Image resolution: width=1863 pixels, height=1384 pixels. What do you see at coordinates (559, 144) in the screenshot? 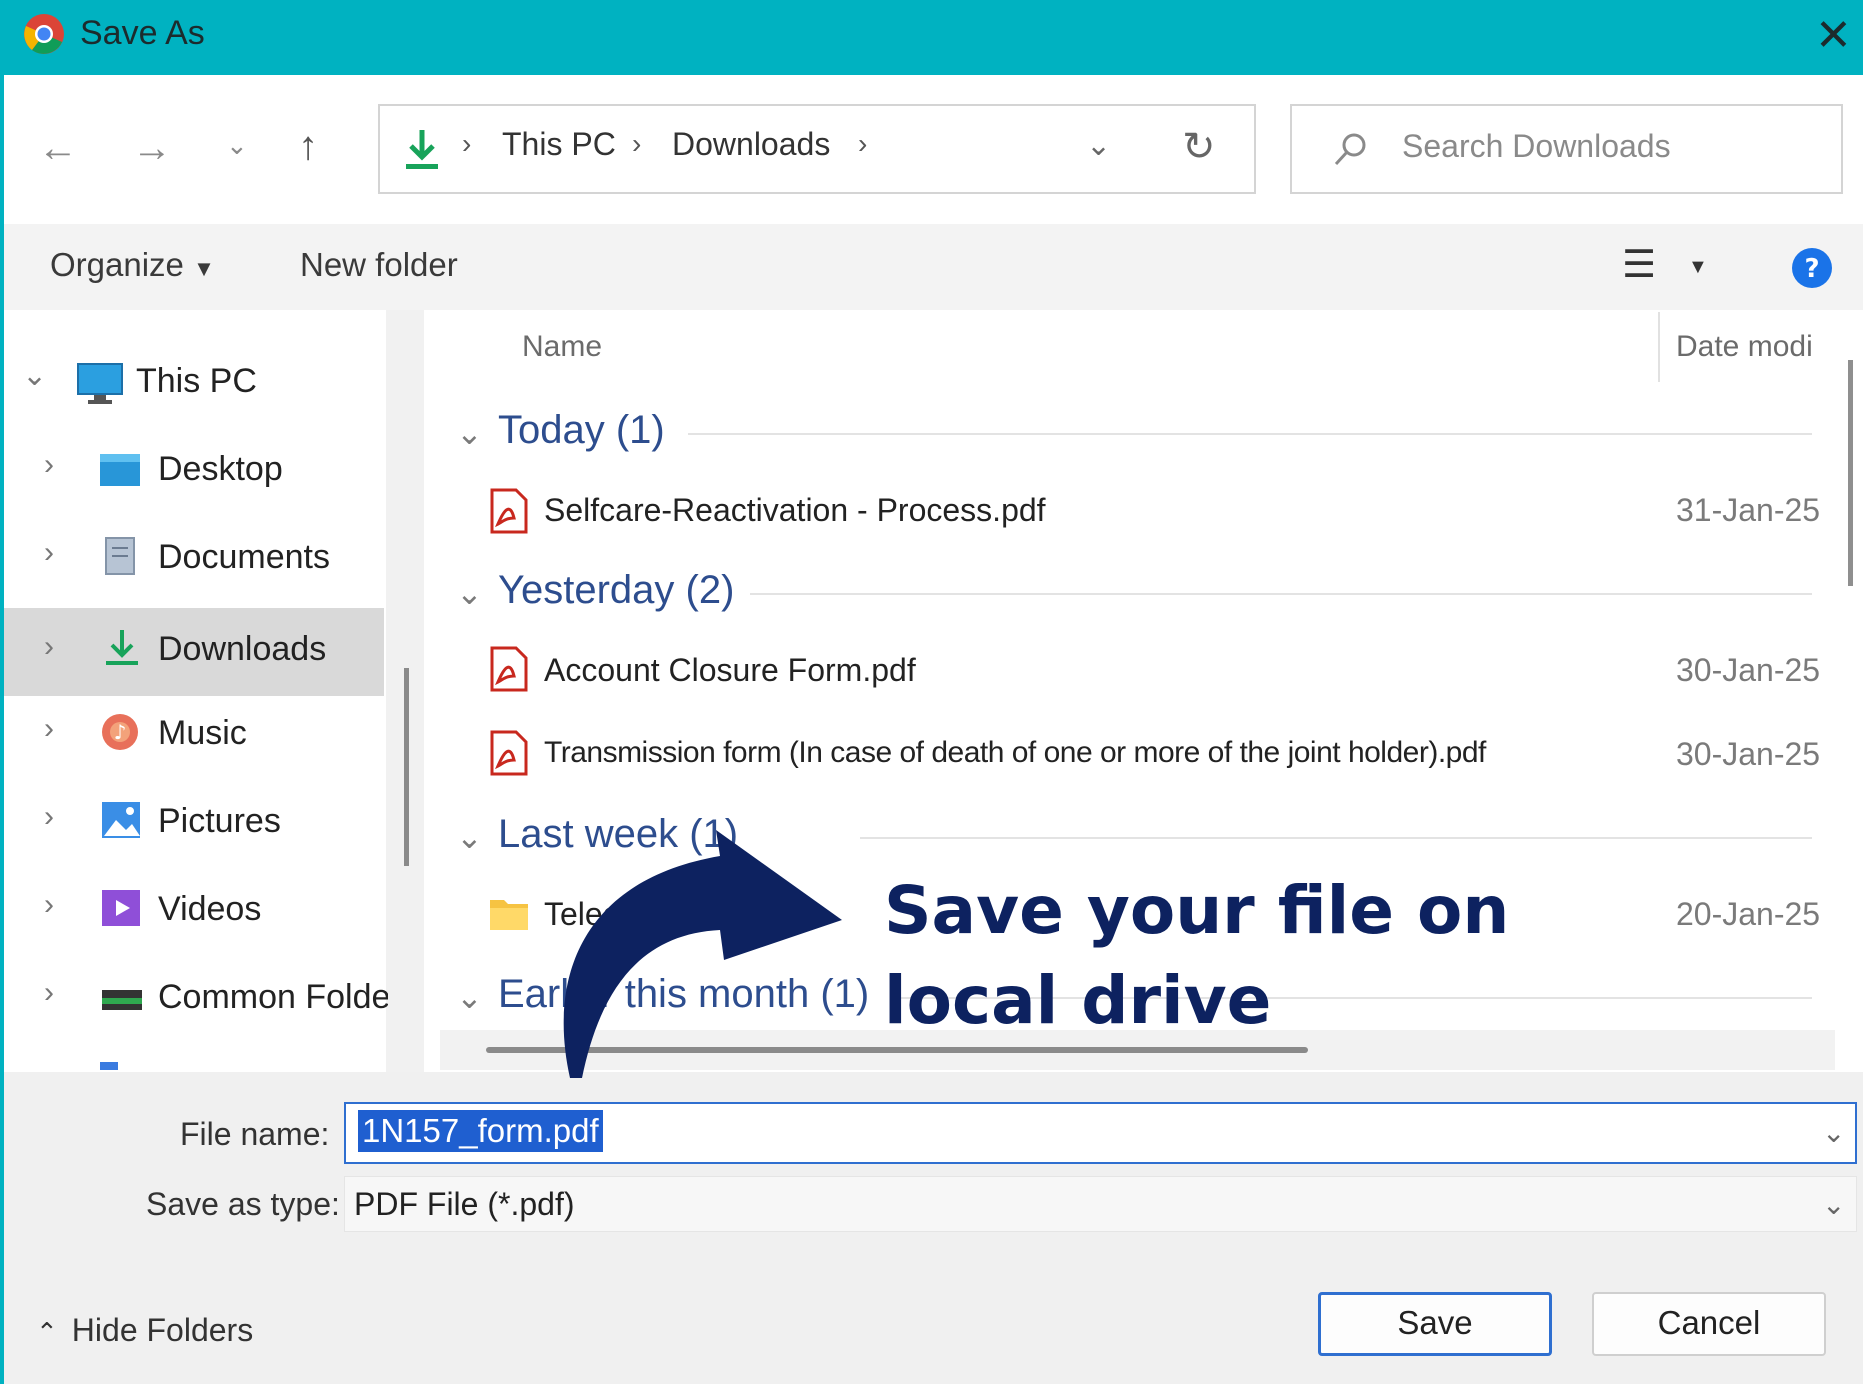
I see `breadcrumb-this-pc: This PC` at bounding box center [559, 144].